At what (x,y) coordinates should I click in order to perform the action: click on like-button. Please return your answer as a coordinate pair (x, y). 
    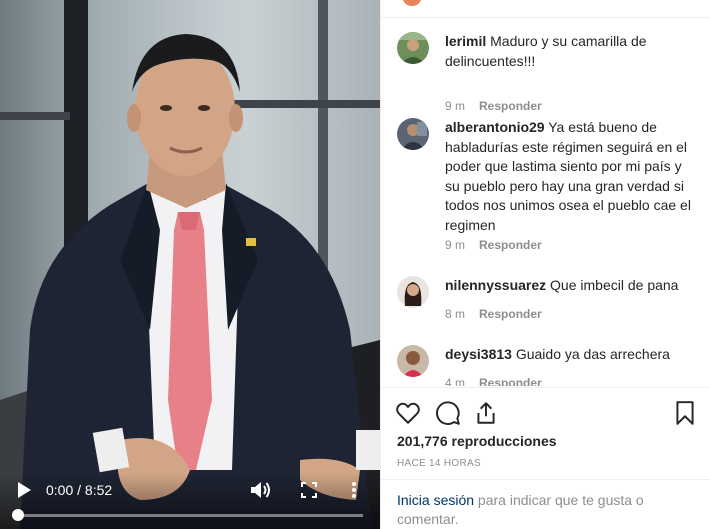
    Looking at the image, I should click on (408, 413).